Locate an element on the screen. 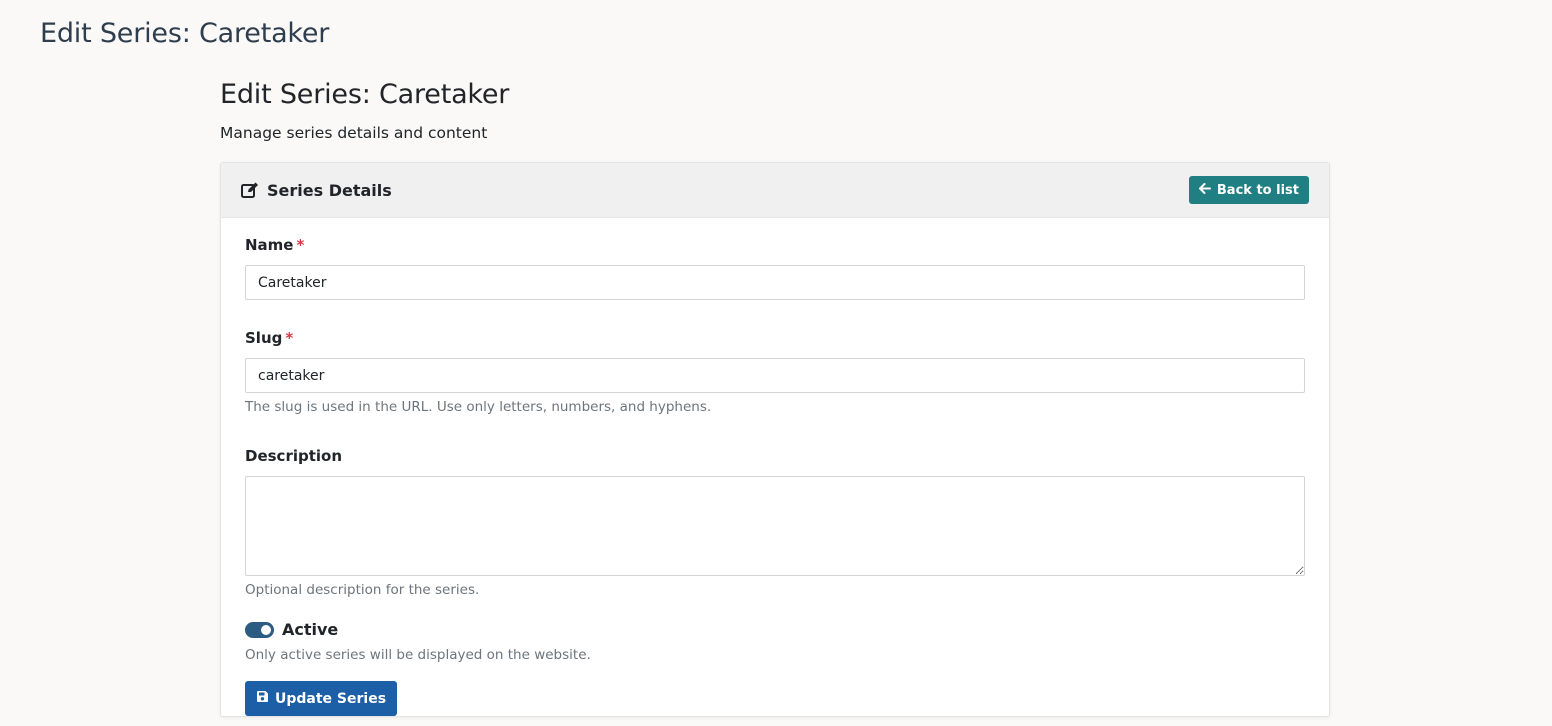 This screenshot has width=1552, height=726. toggle-knob is located at coordinates (266, 629).